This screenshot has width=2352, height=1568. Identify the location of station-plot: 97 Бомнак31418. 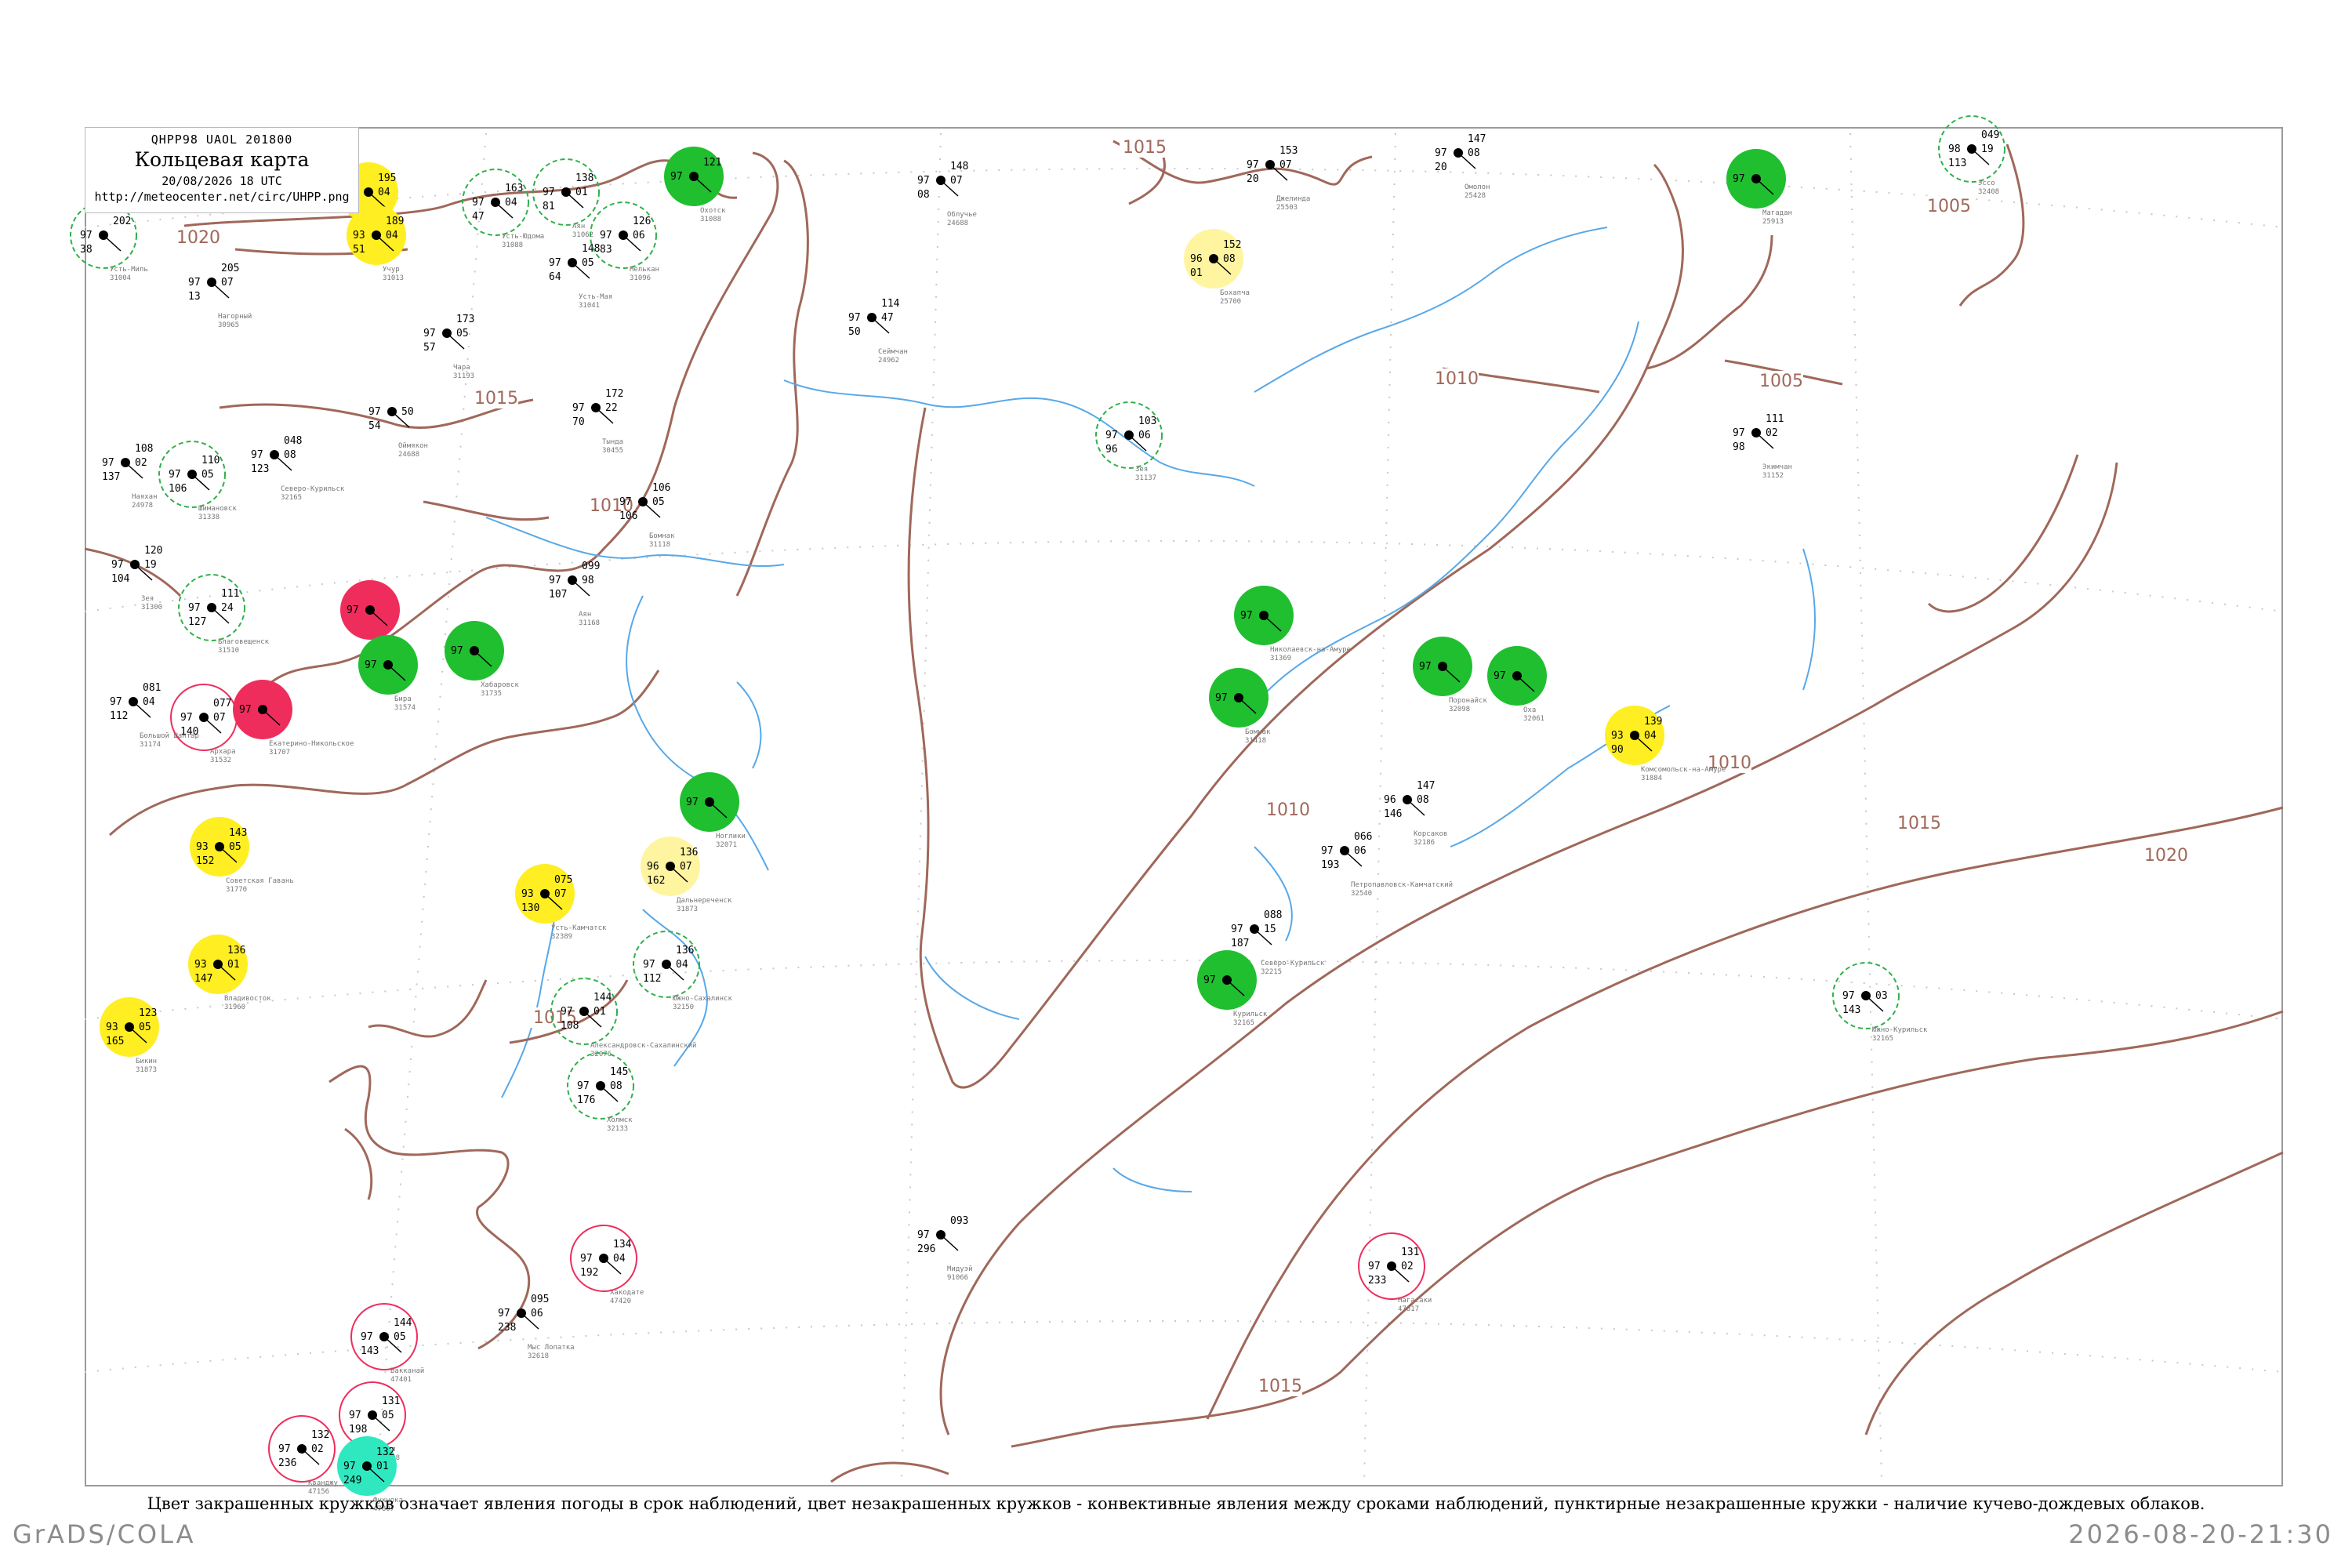
(1240, 706).